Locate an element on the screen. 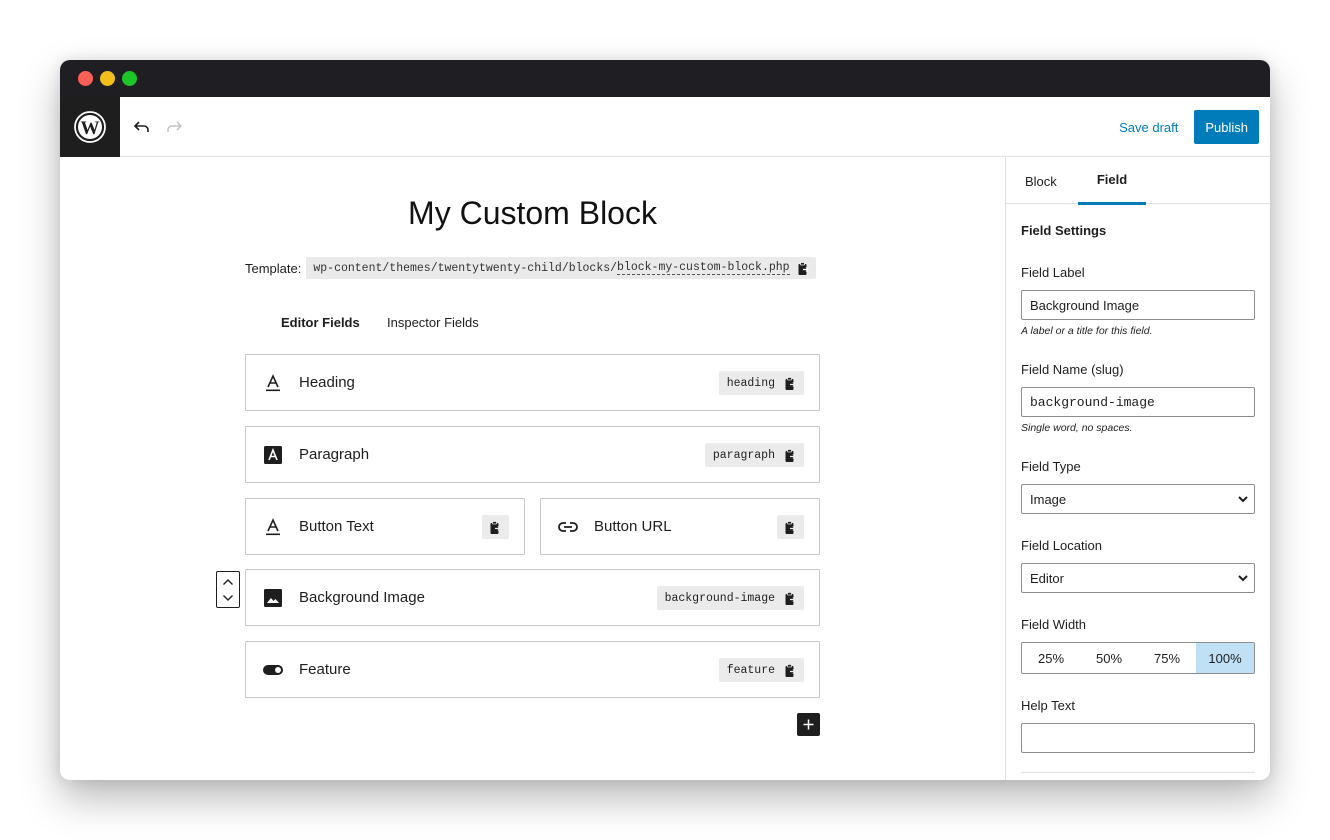 The image size is (1330, 840). field-label: Paragraph is located at coordinates (334, 454).